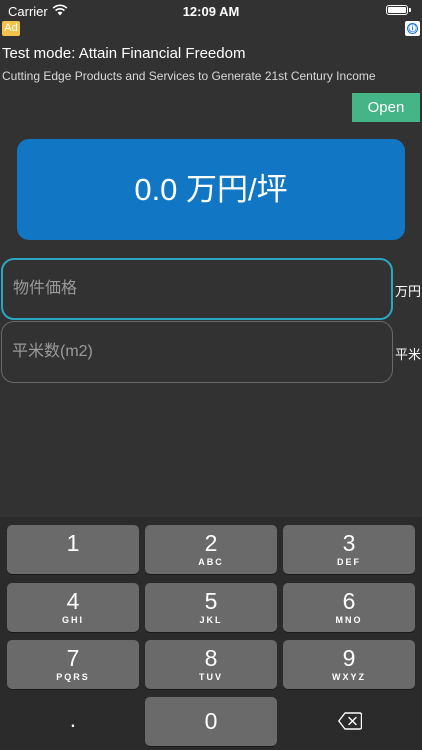 Image resolution: width=422 pixels, height=750 pixels. What do you see at coordinates (211, 658) in the screenshot?
I see `key-digit: 8` at bounding box center [211, 658].